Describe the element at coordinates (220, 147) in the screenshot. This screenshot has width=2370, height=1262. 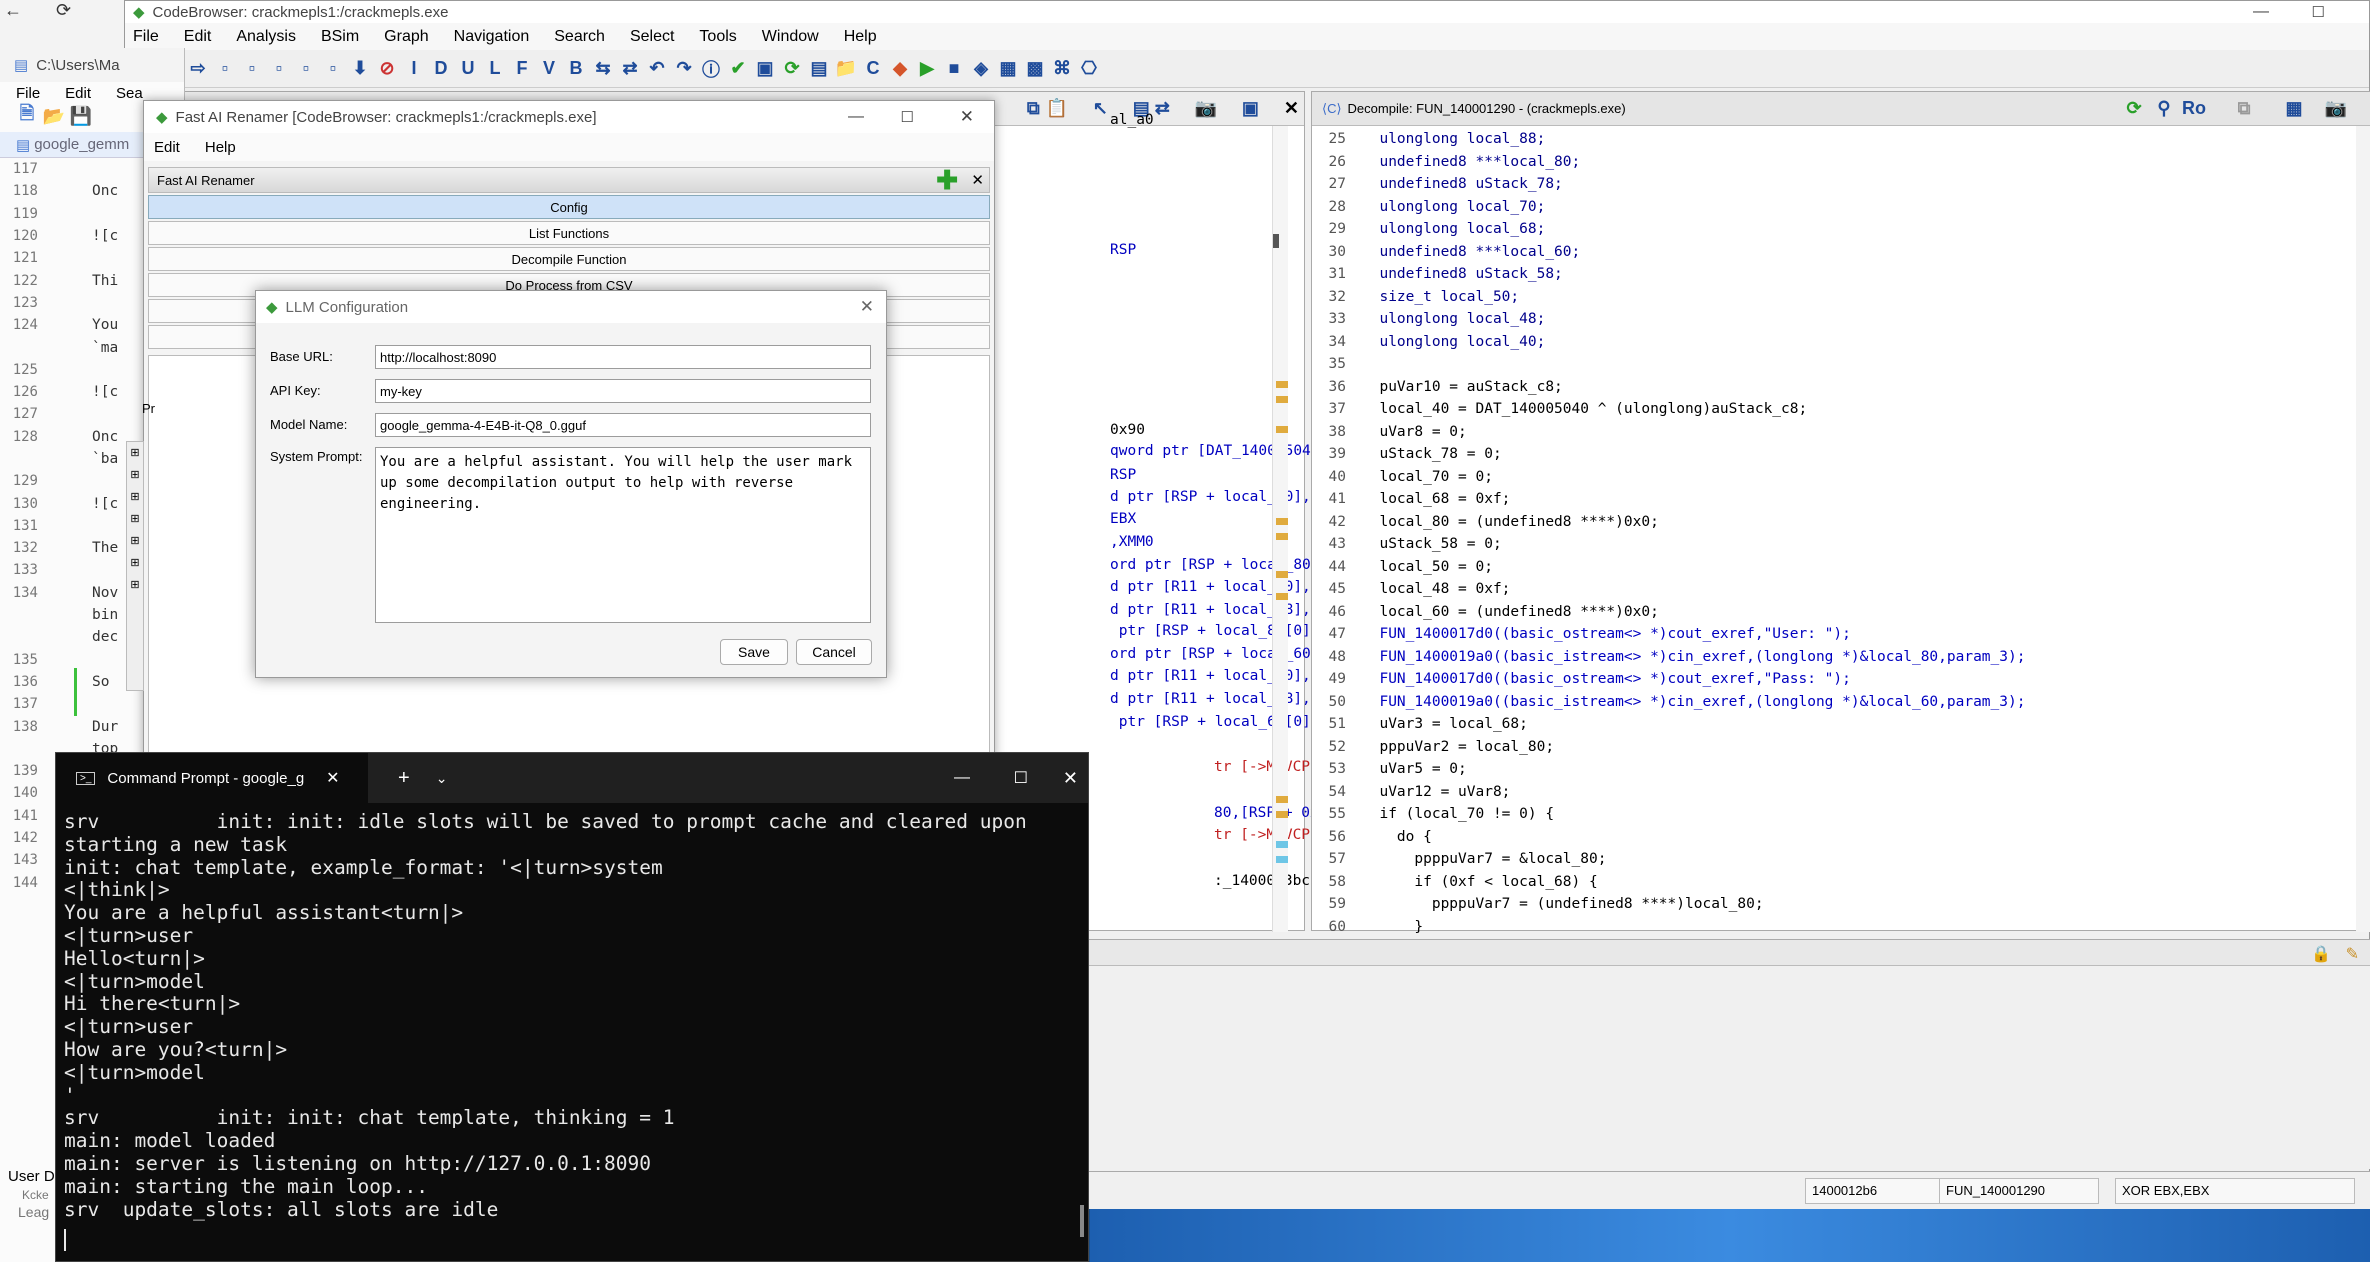
I see `renamer-menu-help: Help` at that location.